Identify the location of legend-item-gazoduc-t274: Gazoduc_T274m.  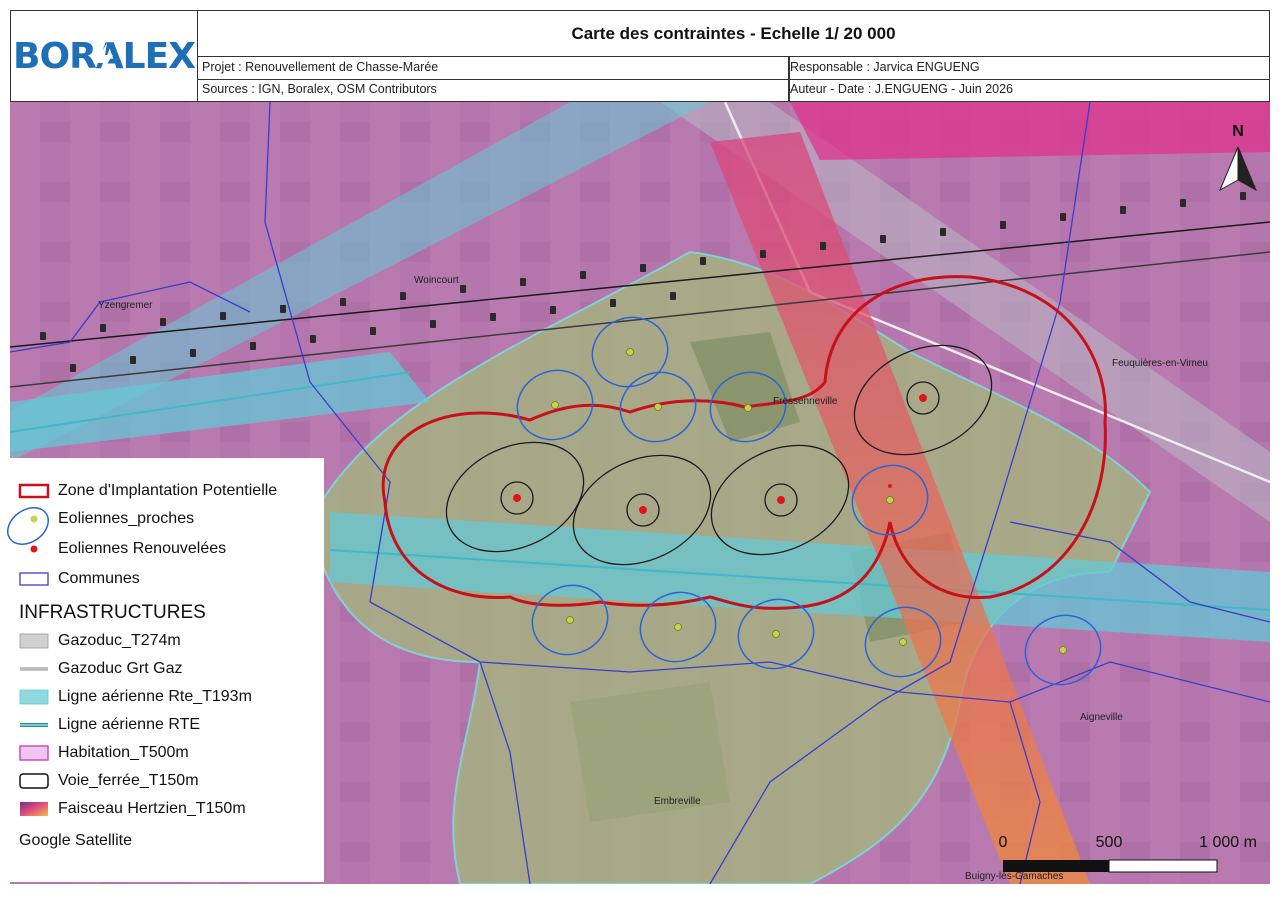
(99, 641).